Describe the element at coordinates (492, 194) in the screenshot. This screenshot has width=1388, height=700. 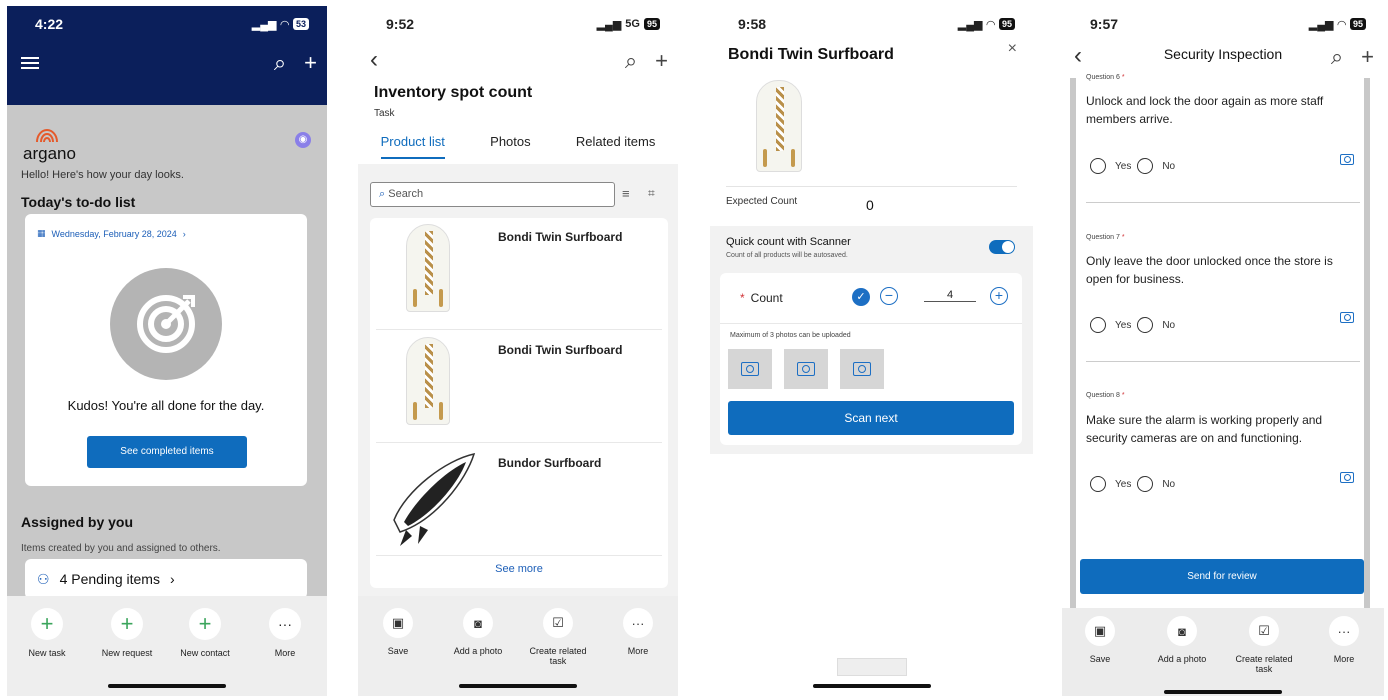
I see `search-input: ⌕ Search` at that location.